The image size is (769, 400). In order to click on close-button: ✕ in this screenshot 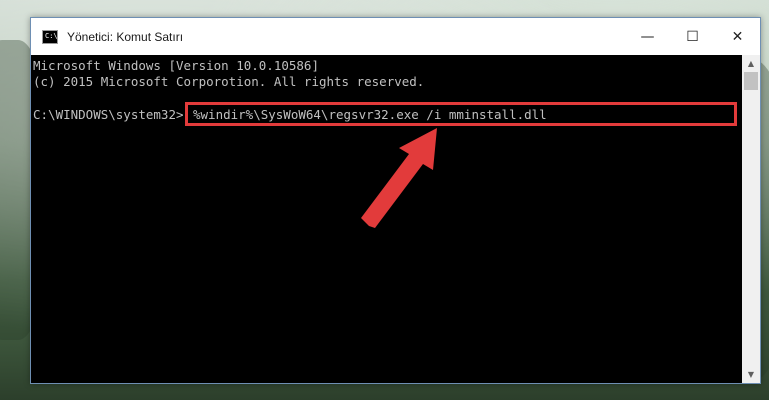, I will do `click(737, 36)`.